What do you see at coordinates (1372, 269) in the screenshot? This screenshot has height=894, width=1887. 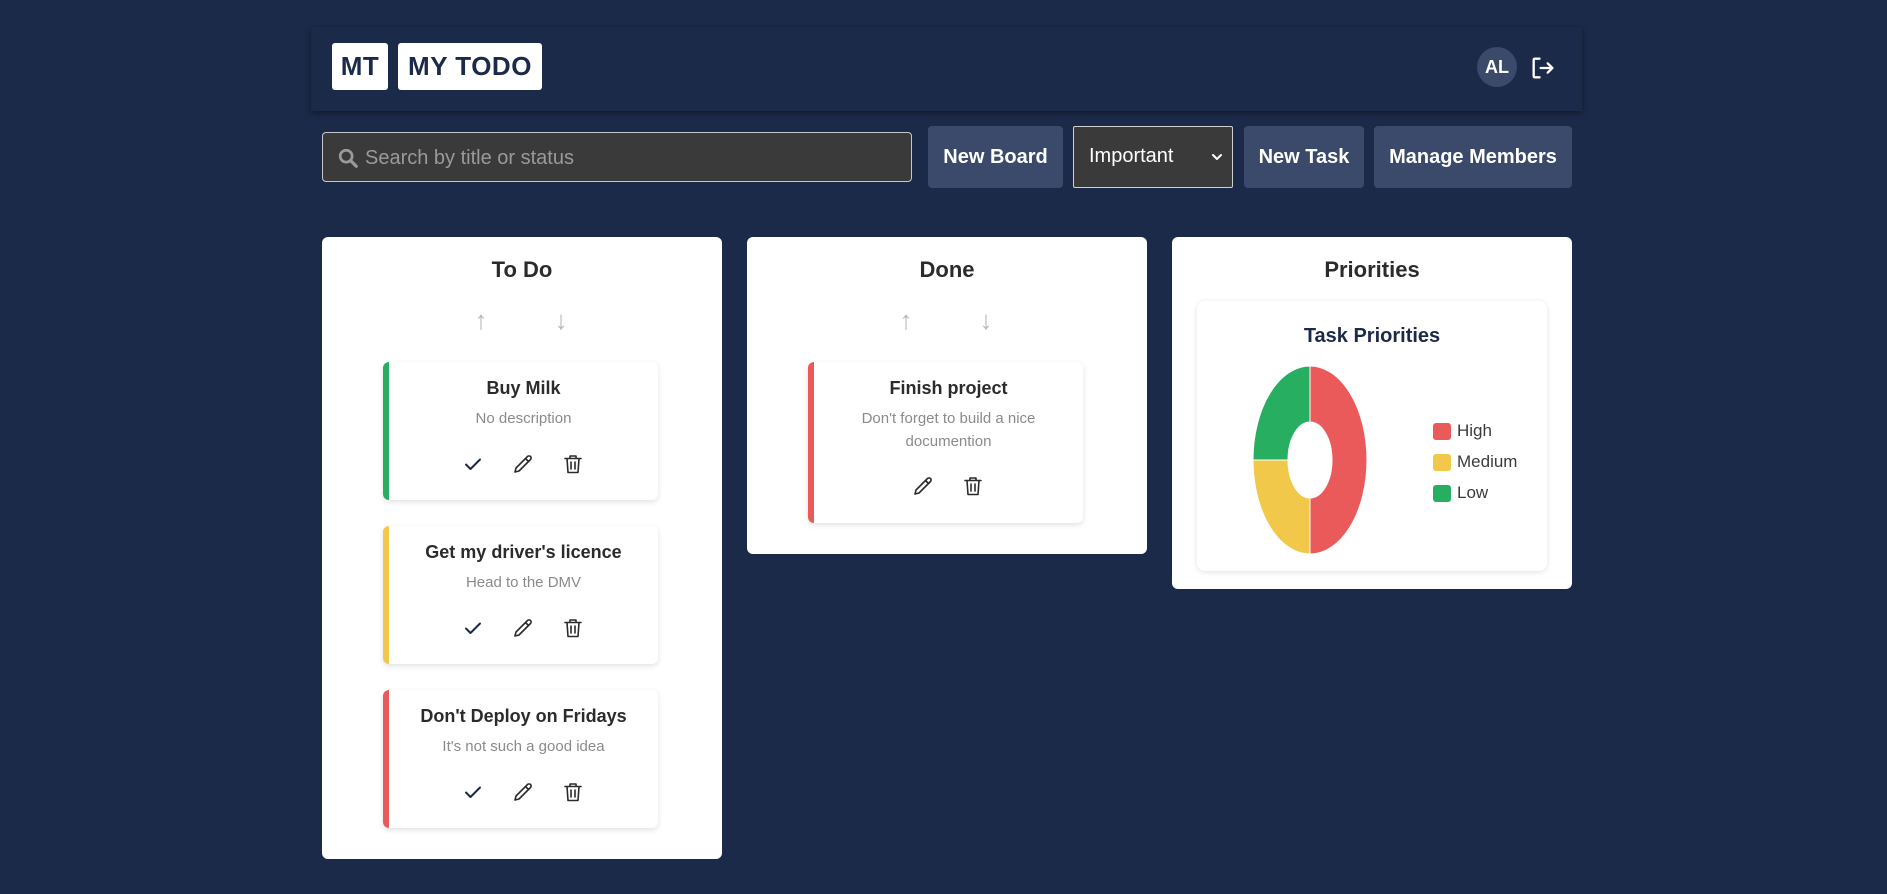 I see `column-title: Priorities` at bounding box center [1372, 269].